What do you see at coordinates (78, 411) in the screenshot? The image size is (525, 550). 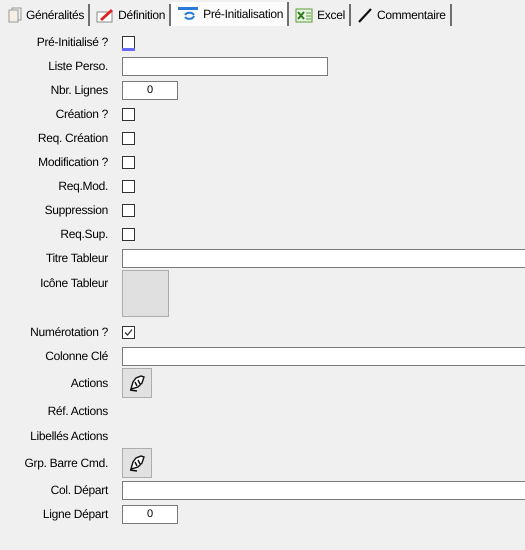 I see `field-label: Réf. Actions` at bounding box center [78, 411].